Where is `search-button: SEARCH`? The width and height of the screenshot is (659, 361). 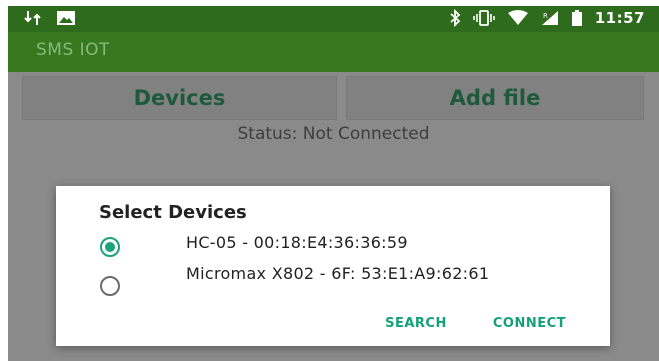
search-button: SEARCH is located at coordinates (416, 323).